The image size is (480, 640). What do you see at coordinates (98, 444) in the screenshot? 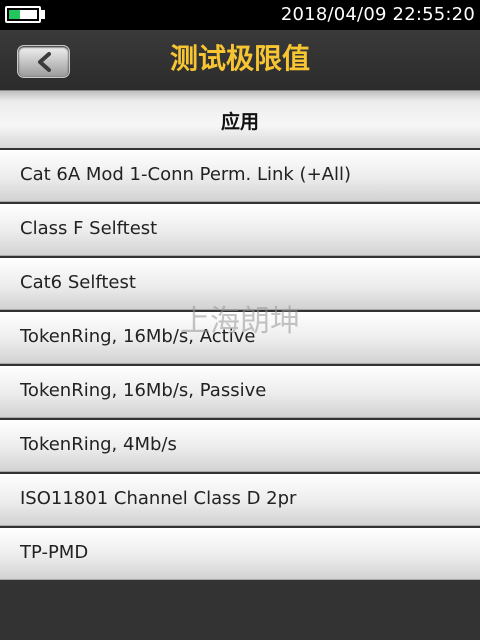
I see `list-item-label: TokenRing, 4Mb/s` at bounding box center [98, 444].